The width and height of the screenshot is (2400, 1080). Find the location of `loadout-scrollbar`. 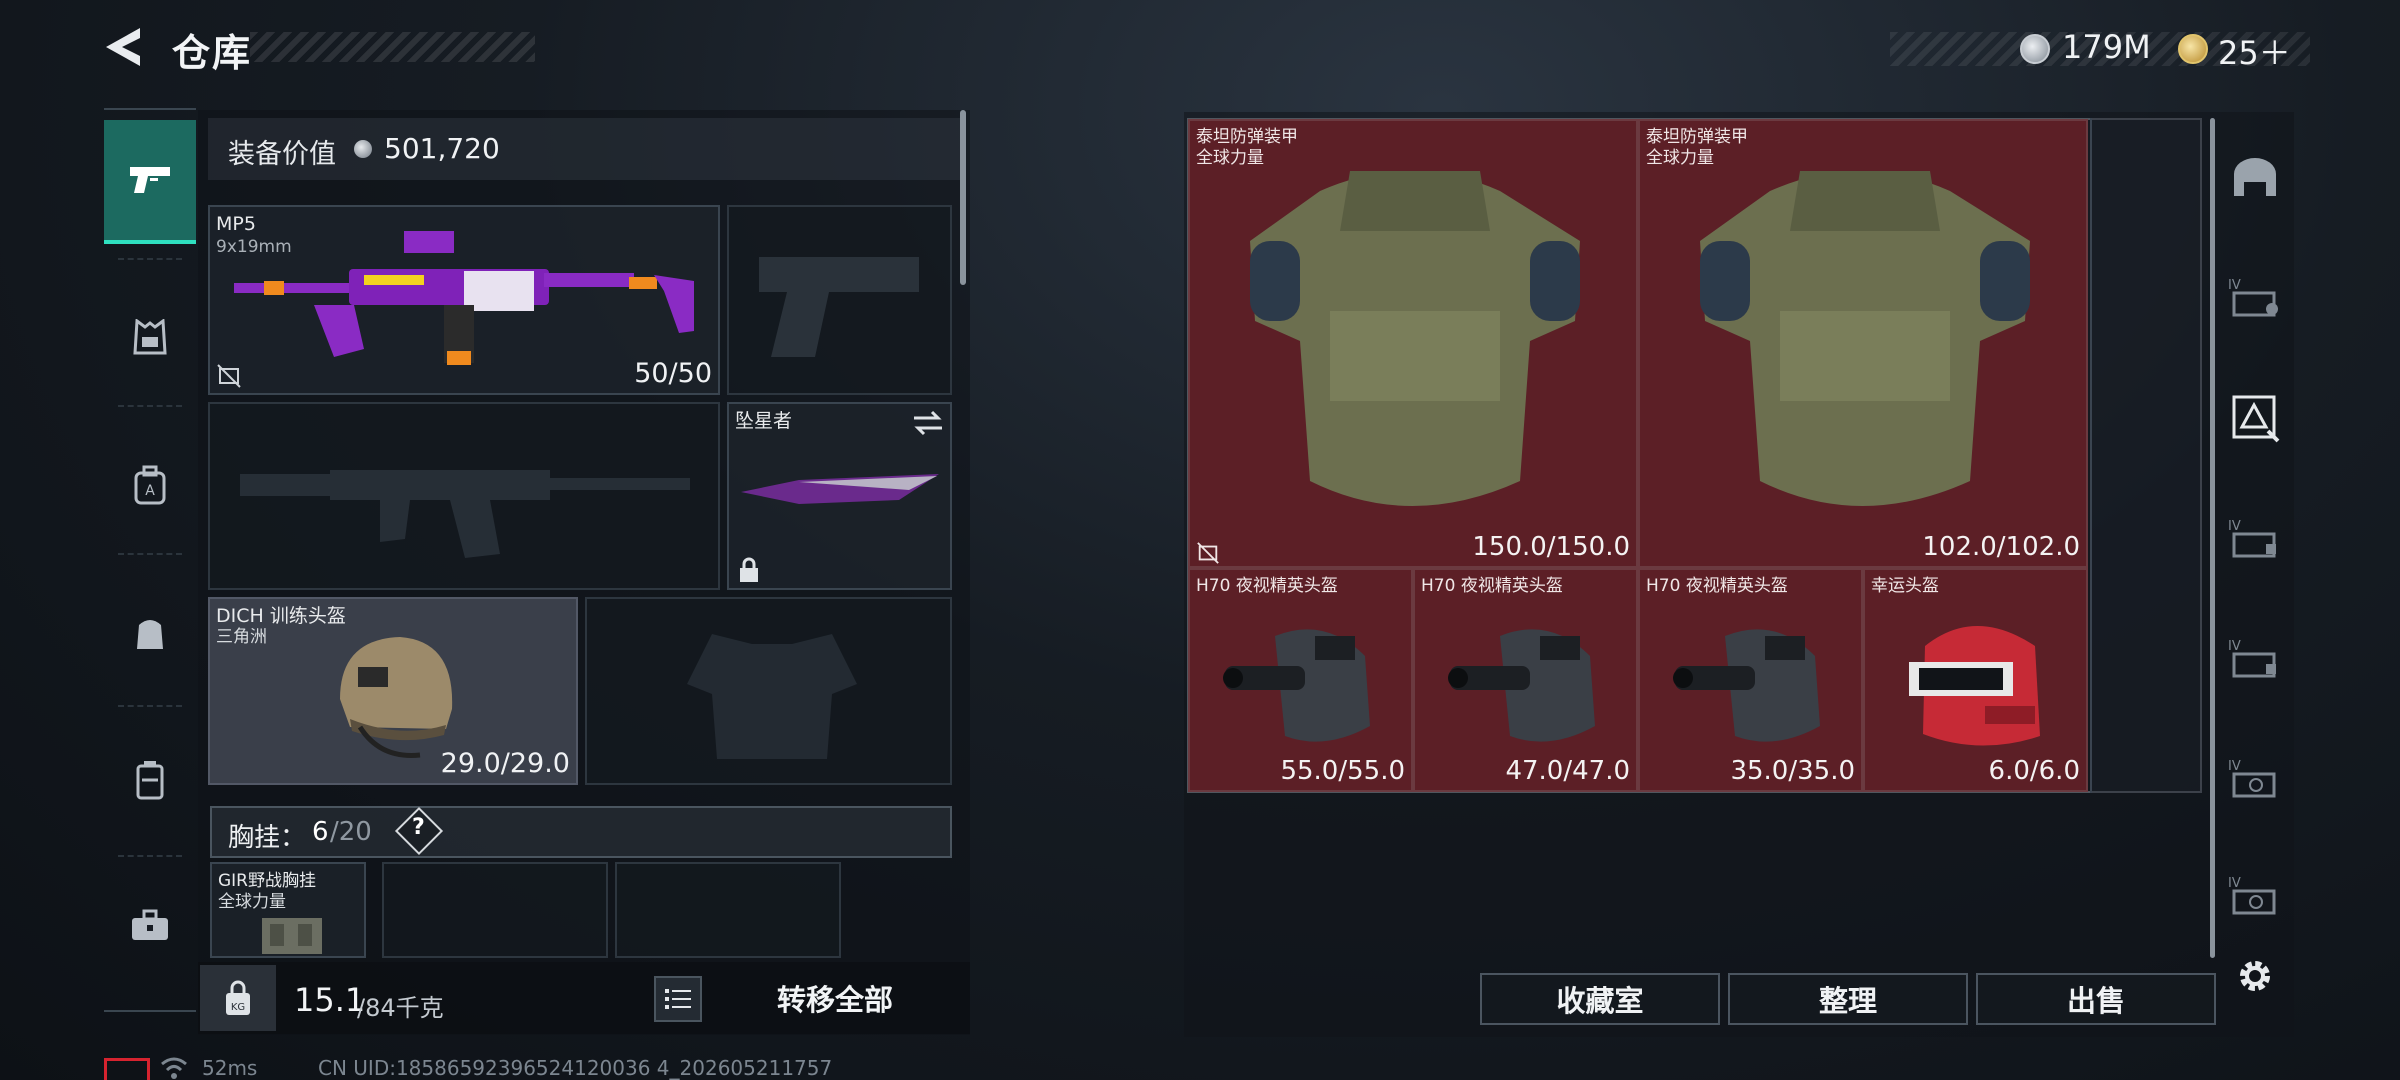

loadout-scrollbar is located at coordinates (963, 197).